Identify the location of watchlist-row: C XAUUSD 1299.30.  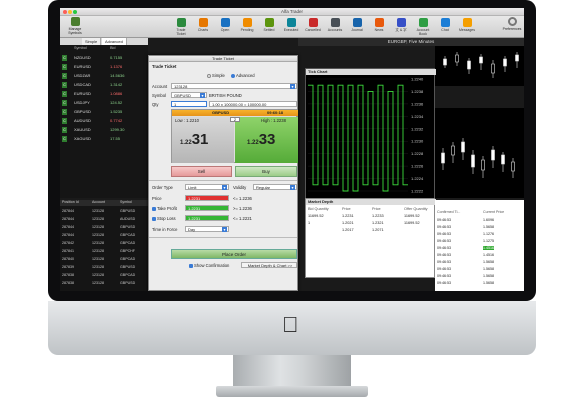
(104, 130).